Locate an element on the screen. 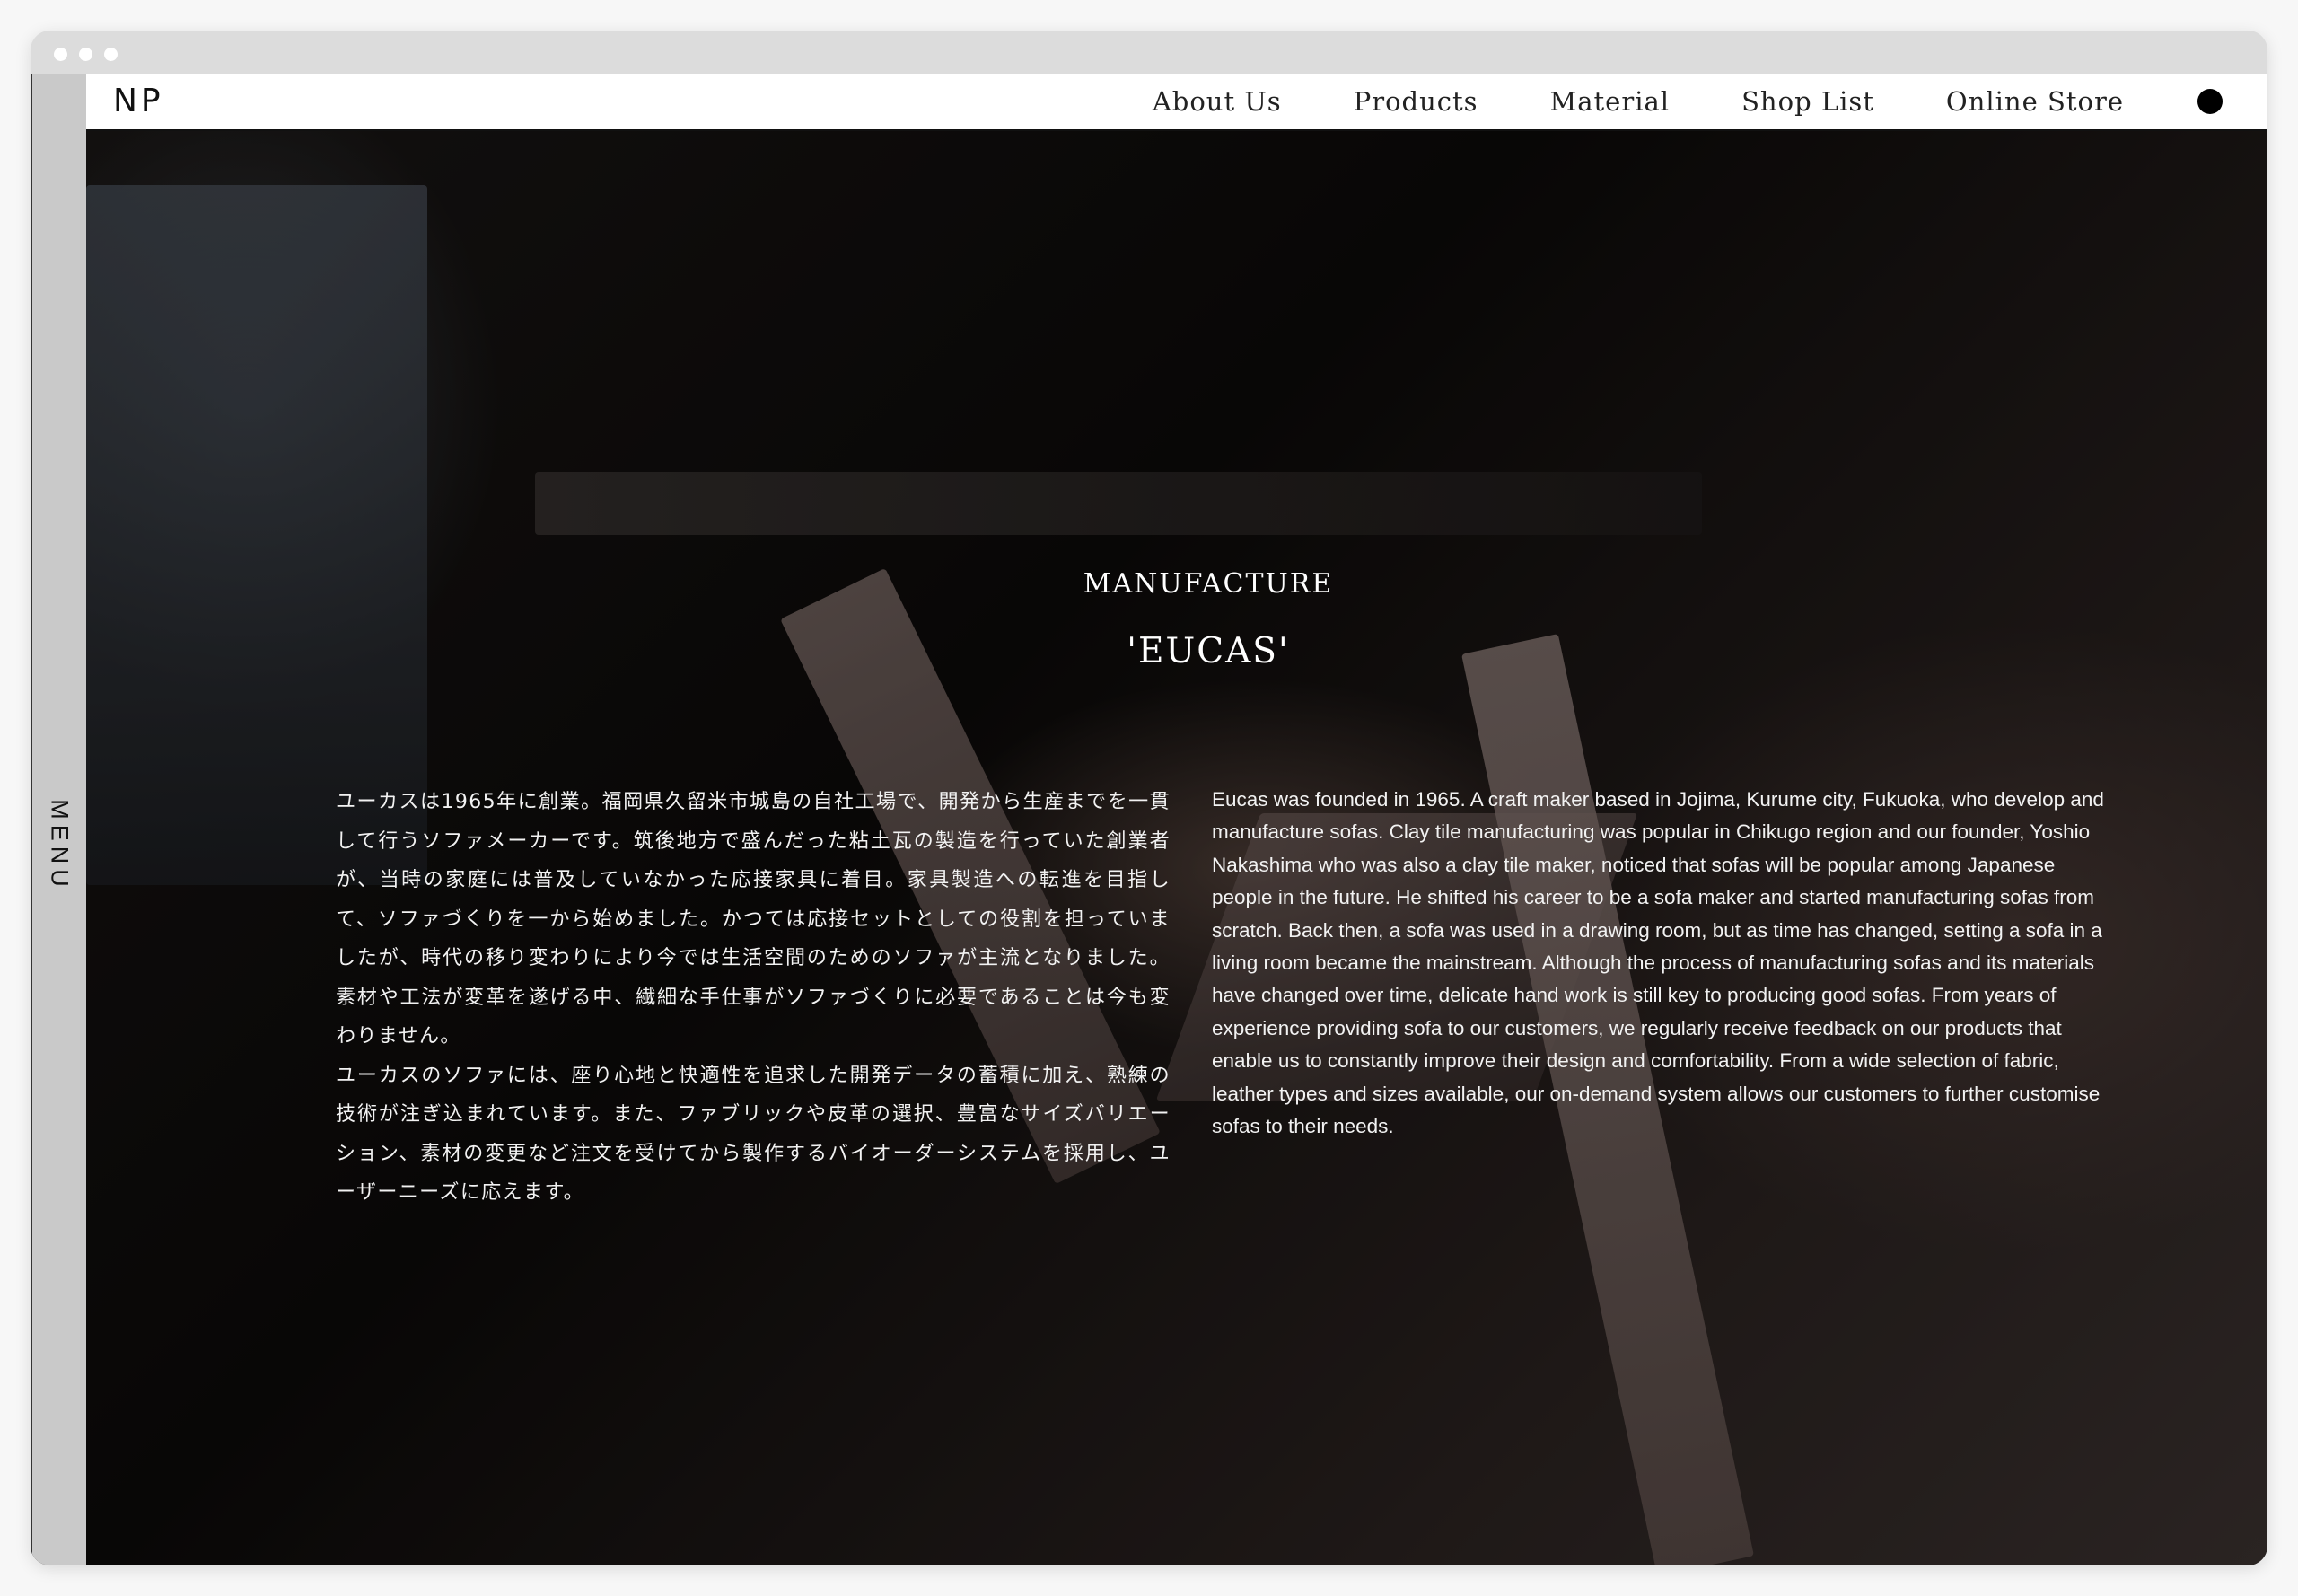 The width and height of the screenshot is (2298, 1596). window-dot-maximize is located at coordinates (111, 54).